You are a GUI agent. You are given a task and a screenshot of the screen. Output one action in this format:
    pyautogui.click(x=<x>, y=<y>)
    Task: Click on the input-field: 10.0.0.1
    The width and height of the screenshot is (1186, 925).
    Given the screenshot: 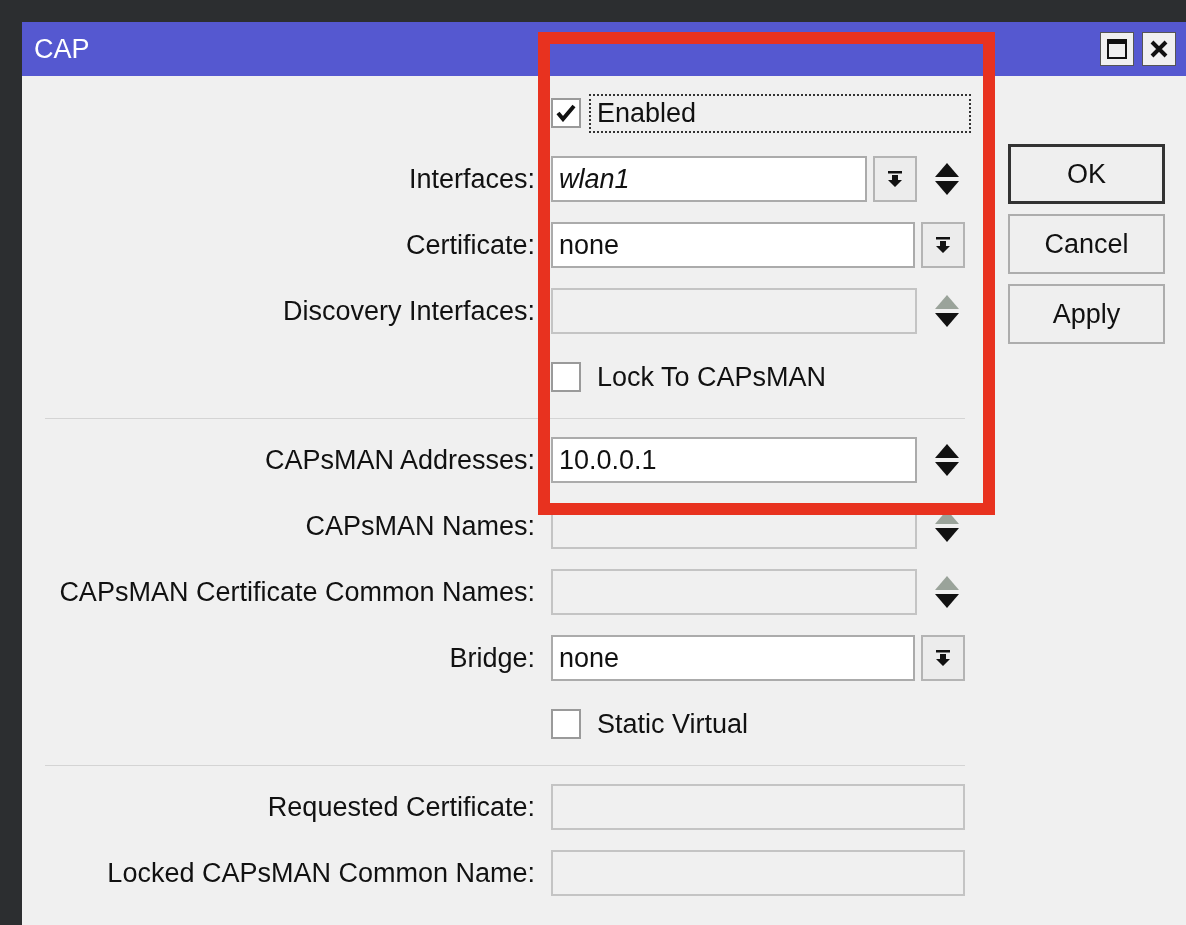 What is the action you would take?
    pyautogui.click(x=734, y=460)
    